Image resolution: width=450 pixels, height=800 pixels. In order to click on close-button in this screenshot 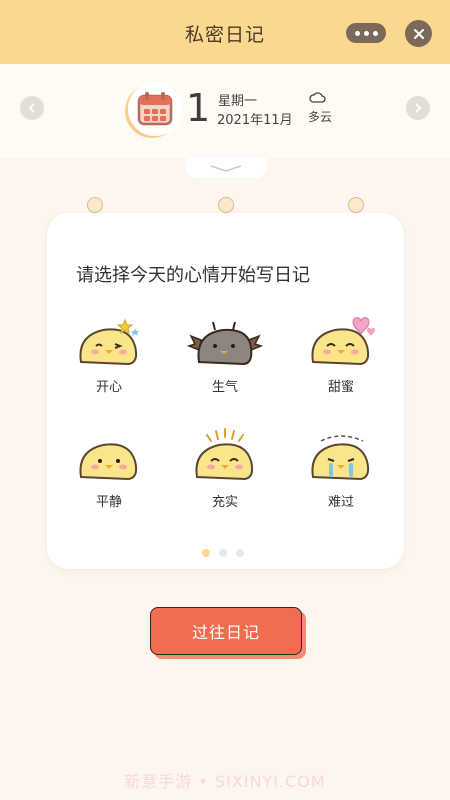, I will do `click(418, 33)`.